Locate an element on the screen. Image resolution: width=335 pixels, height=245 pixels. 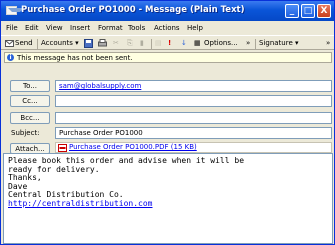
menu-help: Help is located at coordinates (195, 28).